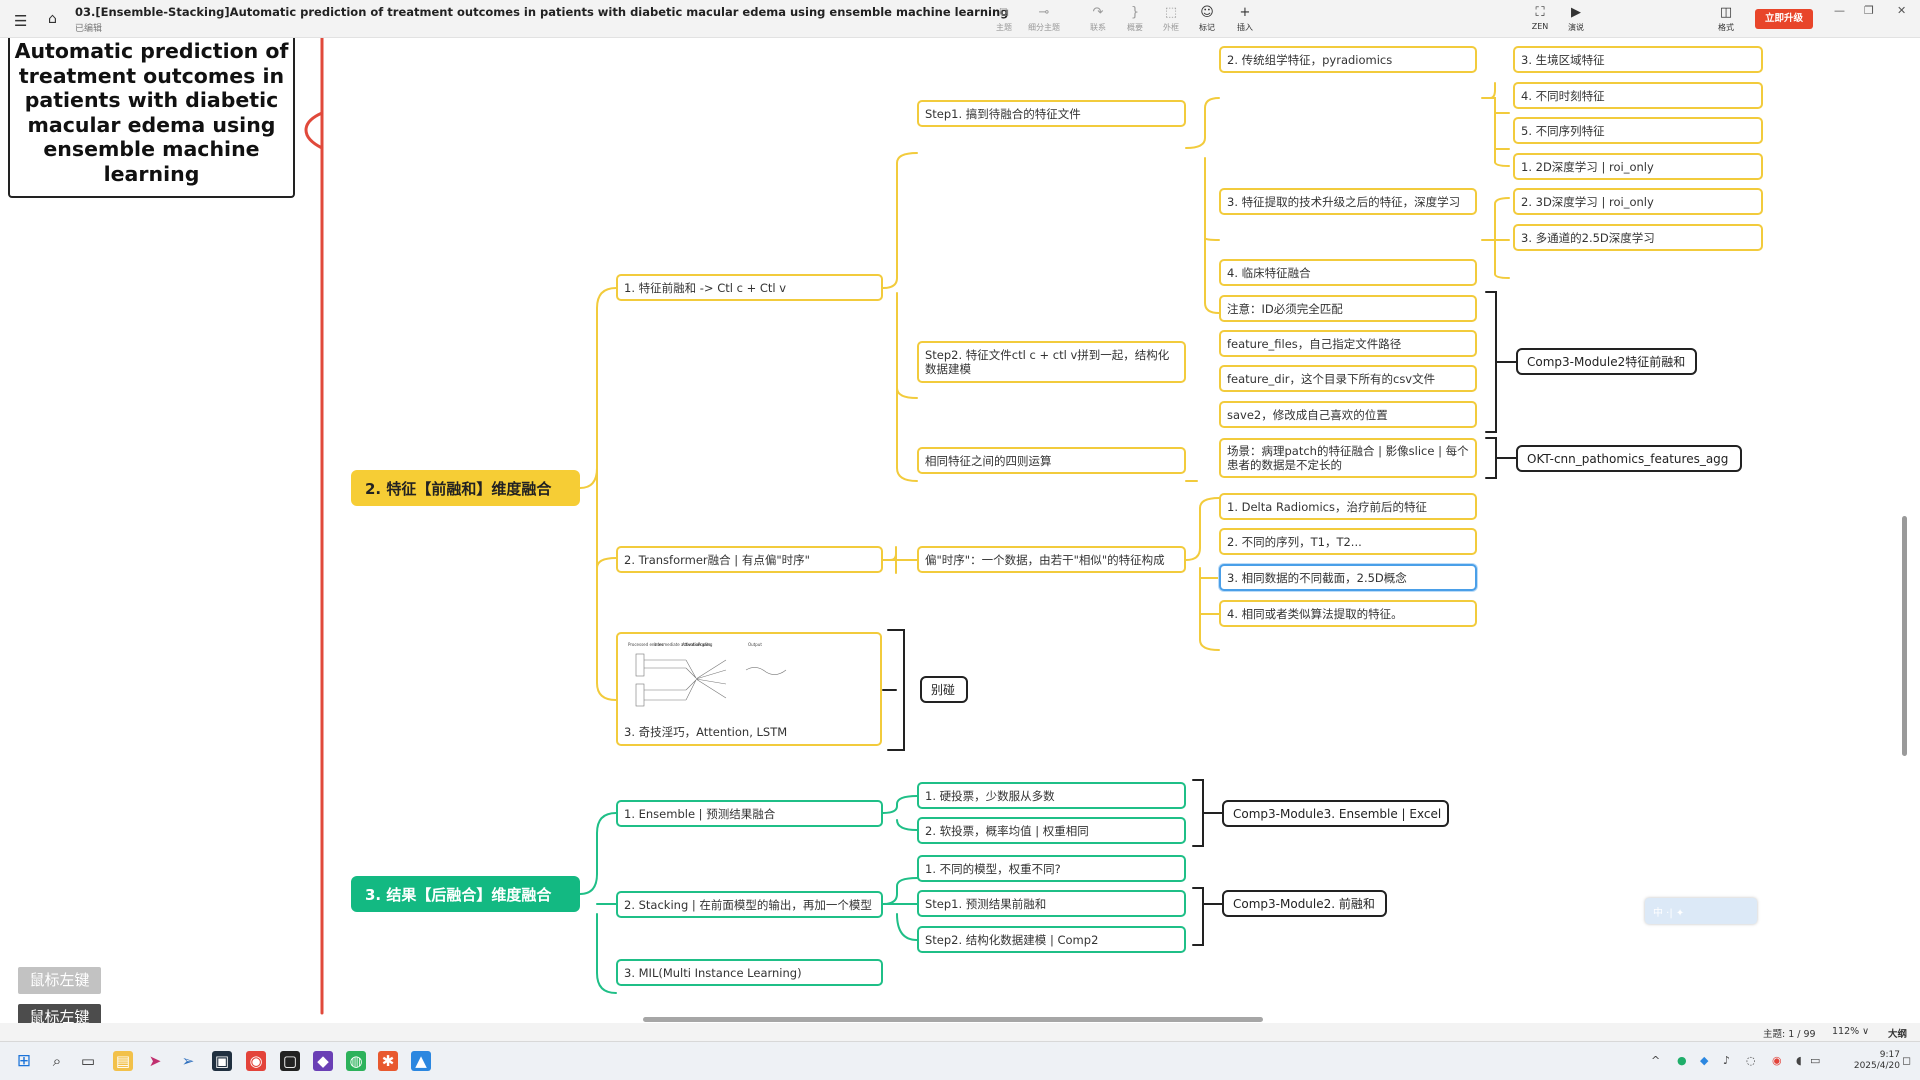  I want to click on present-button: ▶ 演说, so click(1576, 19).